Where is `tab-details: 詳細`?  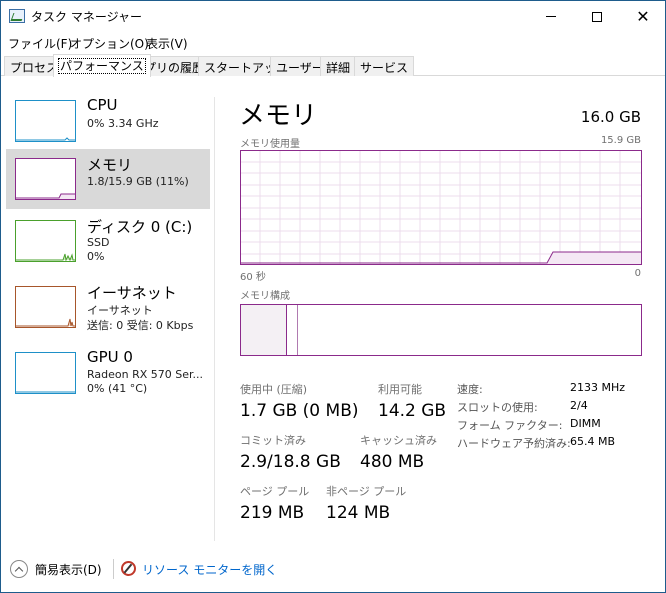 tab-details: 詳細 is located at coordinates (338, 66).